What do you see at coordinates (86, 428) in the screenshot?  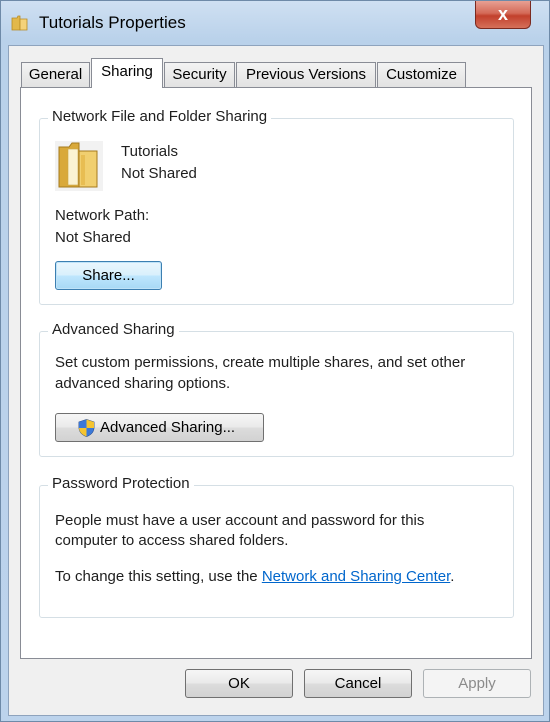 I see `uac-shield-icon` at bounding box center [86, 428].